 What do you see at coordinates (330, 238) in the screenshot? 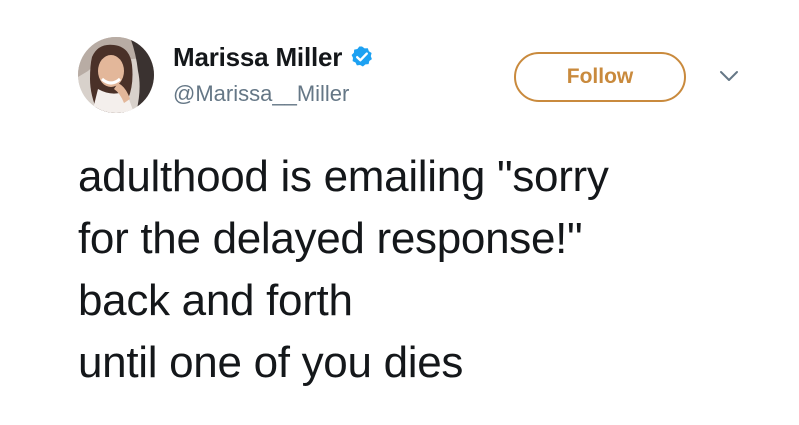
I see `tweet-text-line: for the delayed response!"` at bounding box center [330, 238].